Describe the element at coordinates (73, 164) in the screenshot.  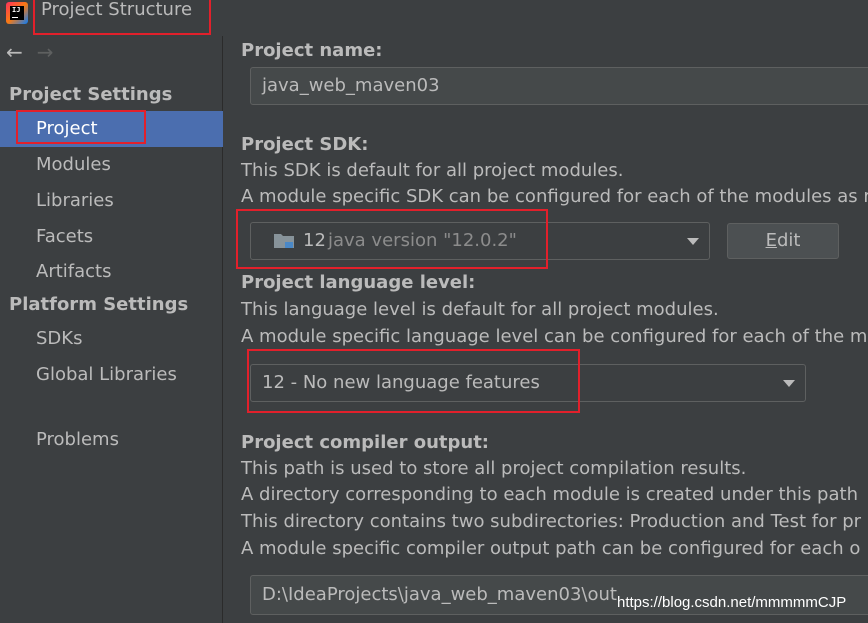
I see `sidebar-item-label: Modules` at that location.